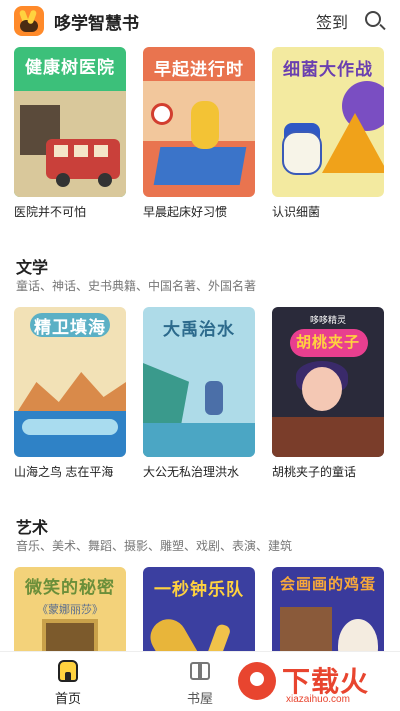  I want to click on book-icon, so click(200, 671).